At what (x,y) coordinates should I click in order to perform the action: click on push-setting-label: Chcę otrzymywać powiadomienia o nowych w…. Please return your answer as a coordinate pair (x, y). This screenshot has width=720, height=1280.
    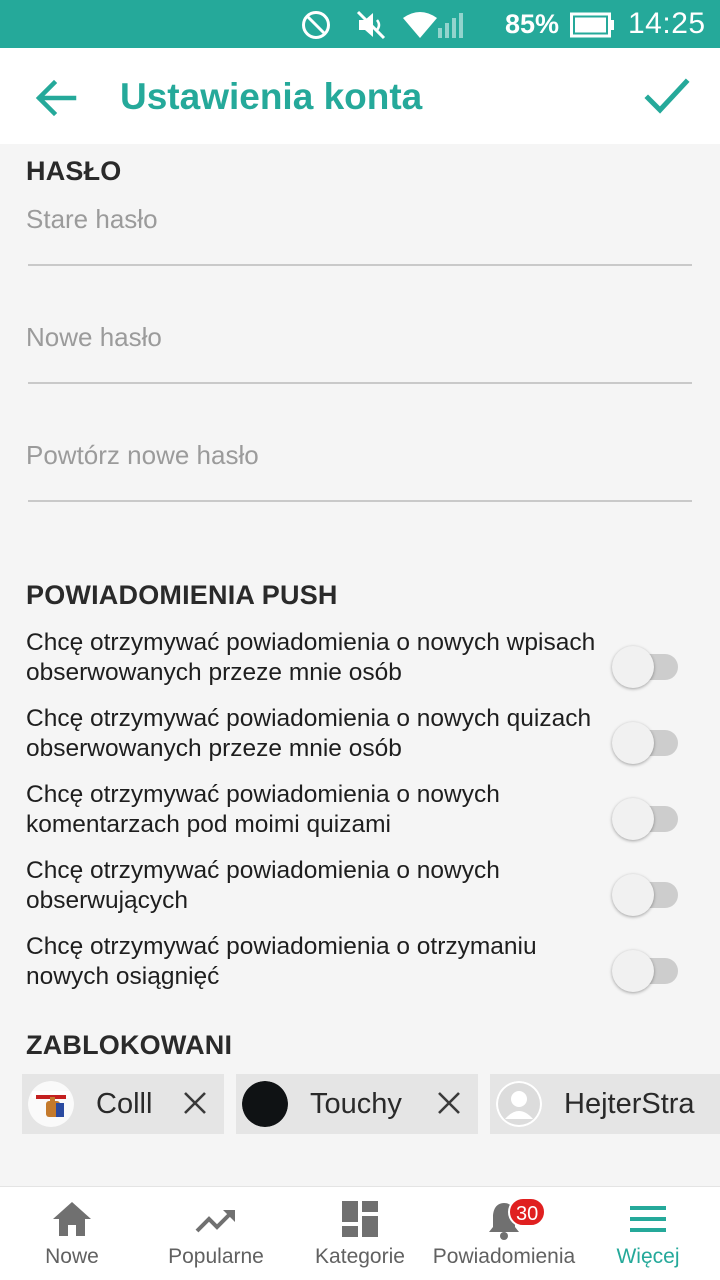
    Looking at the image, I should click on (311, 657).